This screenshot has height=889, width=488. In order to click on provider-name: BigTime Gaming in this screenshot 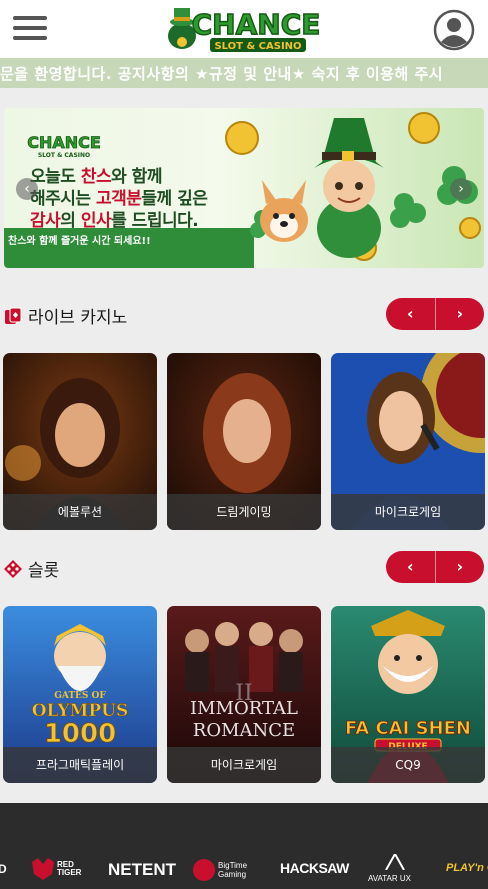, I will do `click(233, 870)`.